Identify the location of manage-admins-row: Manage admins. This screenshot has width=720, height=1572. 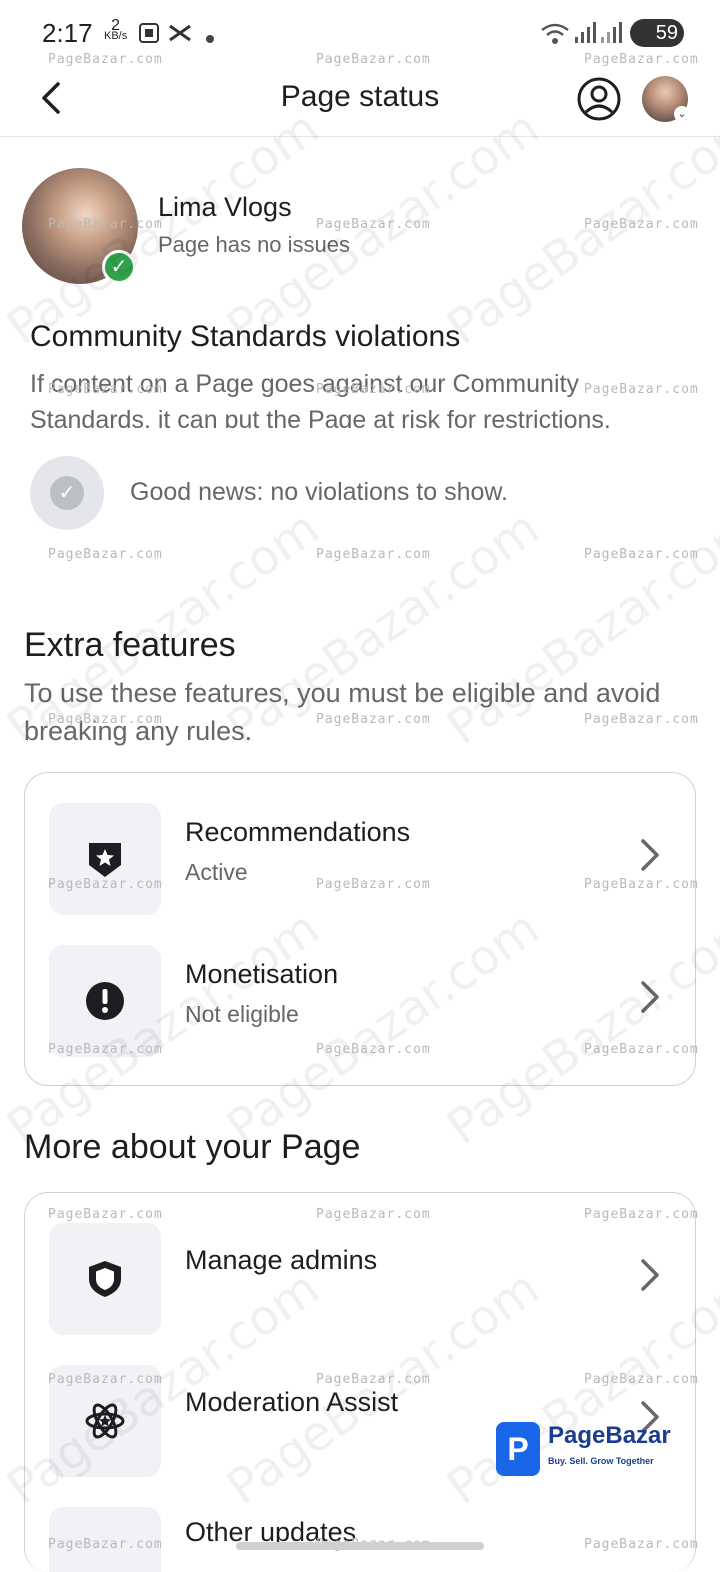
(360, 1275).